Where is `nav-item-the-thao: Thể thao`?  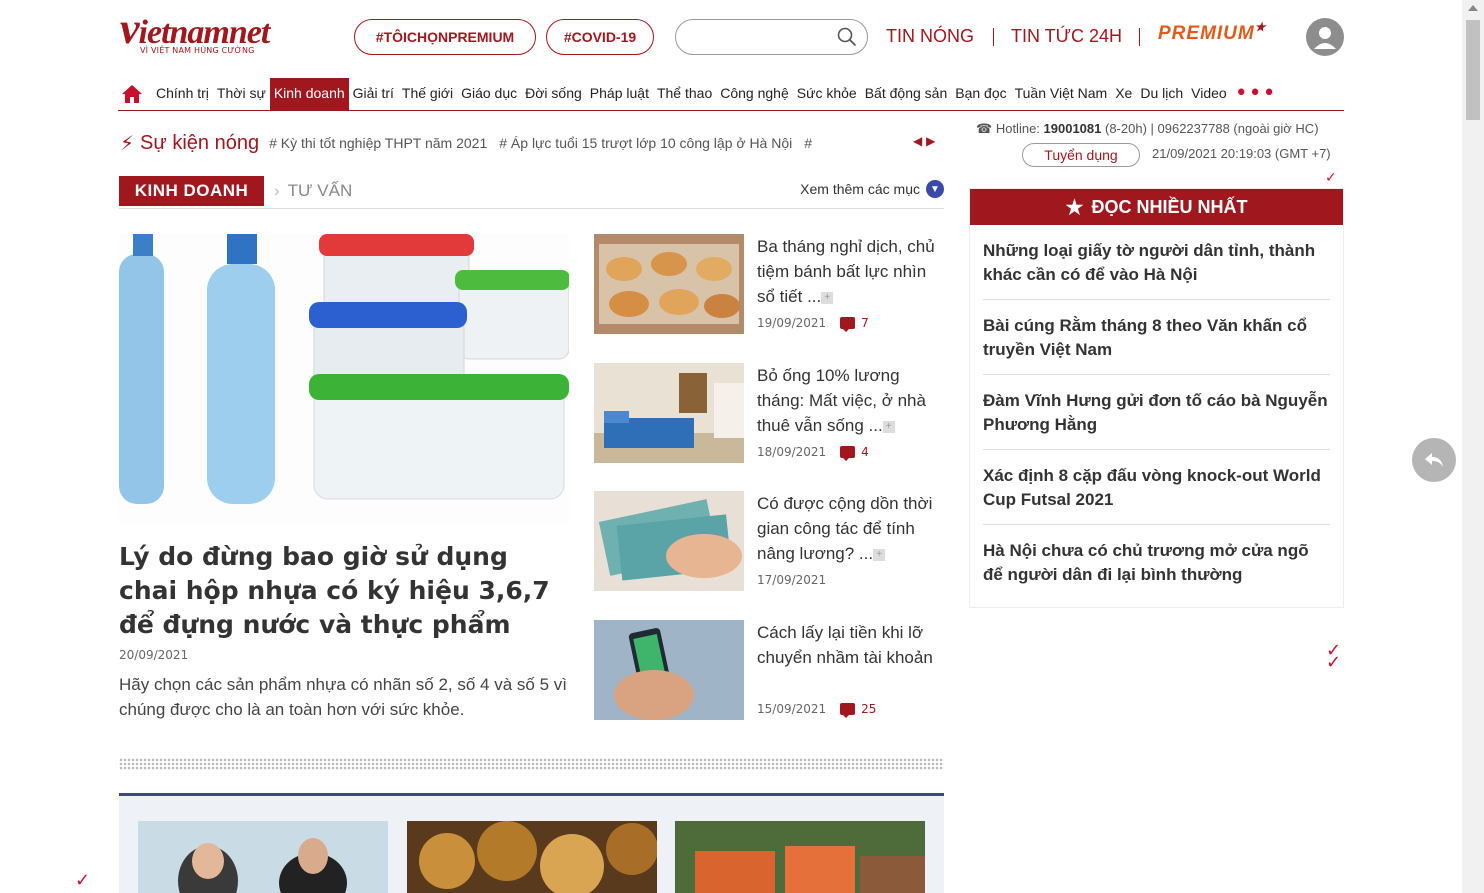
nav-item-the-thao: Thể thao is located at coordinates (684, 94).